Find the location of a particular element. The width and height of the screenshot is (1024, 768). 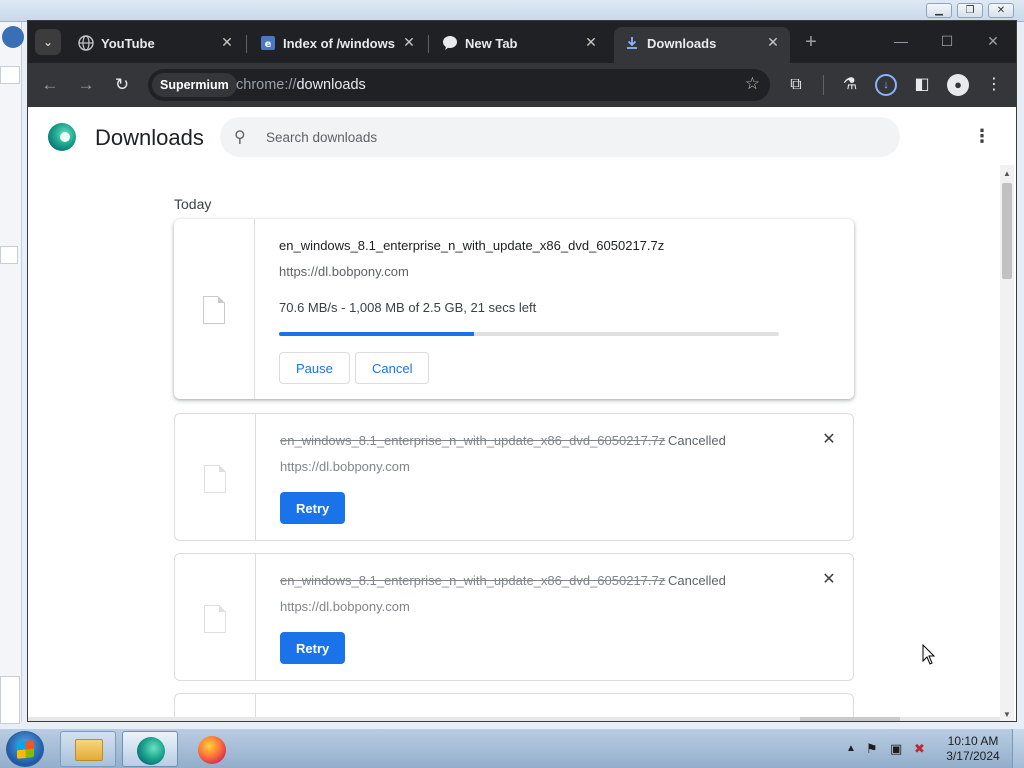

forward-icon: → is located at coordinates (86, 85).